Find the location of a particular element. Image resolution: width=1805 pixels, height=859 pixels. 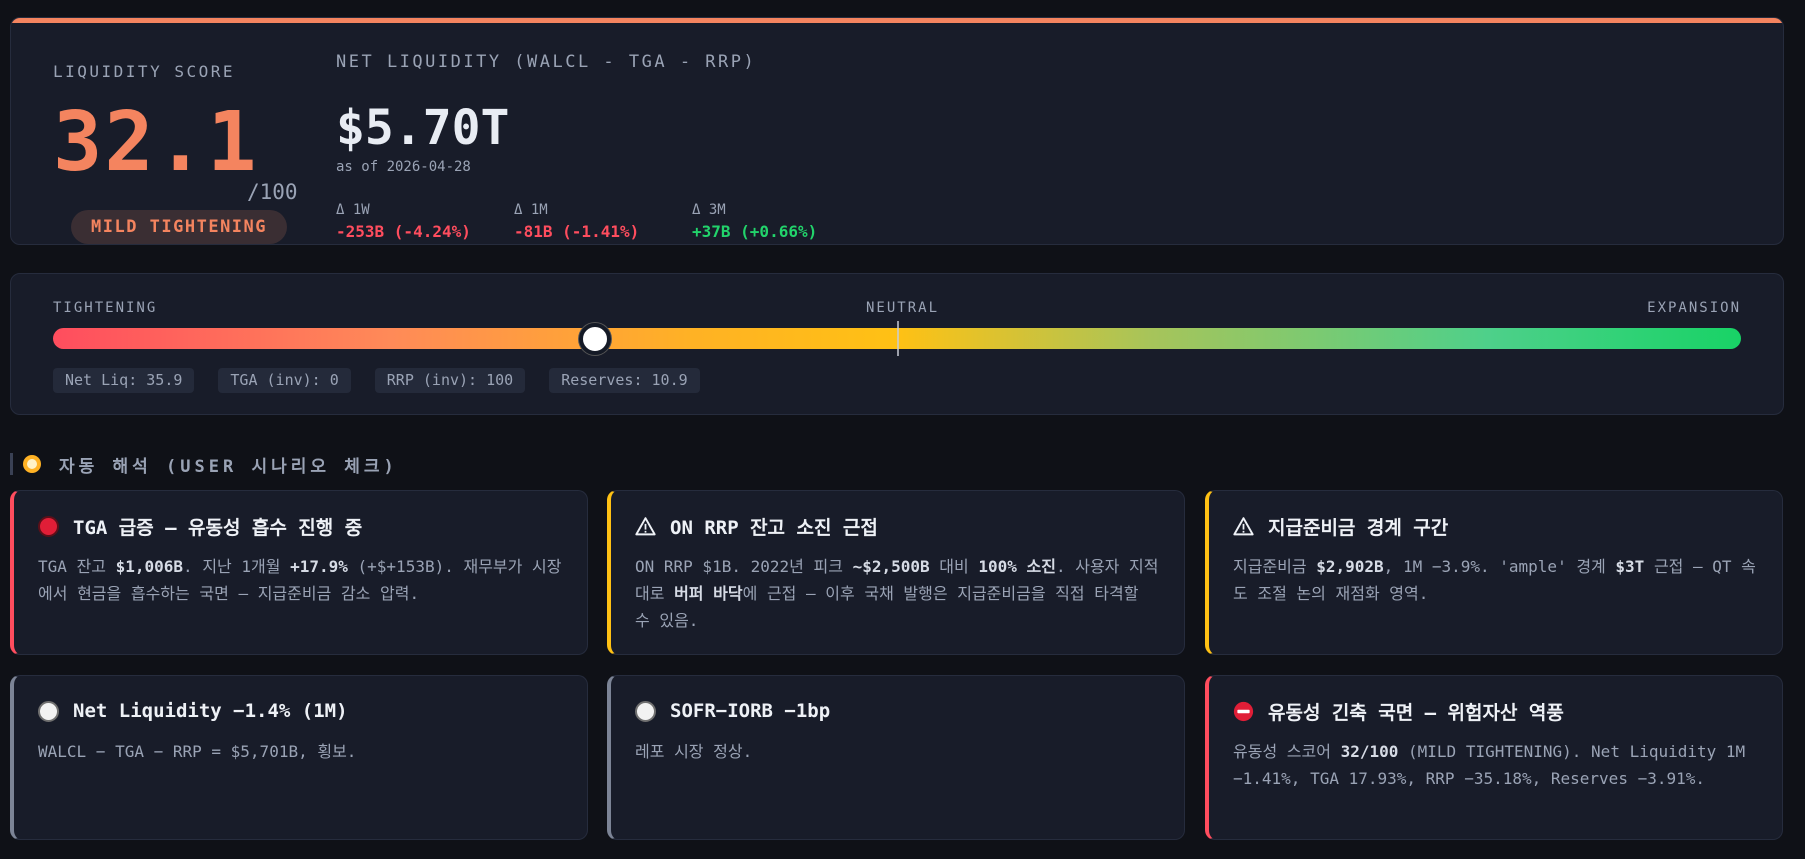

as-of-date: as of 2026-04-28 is located at coordinates (403, 167).